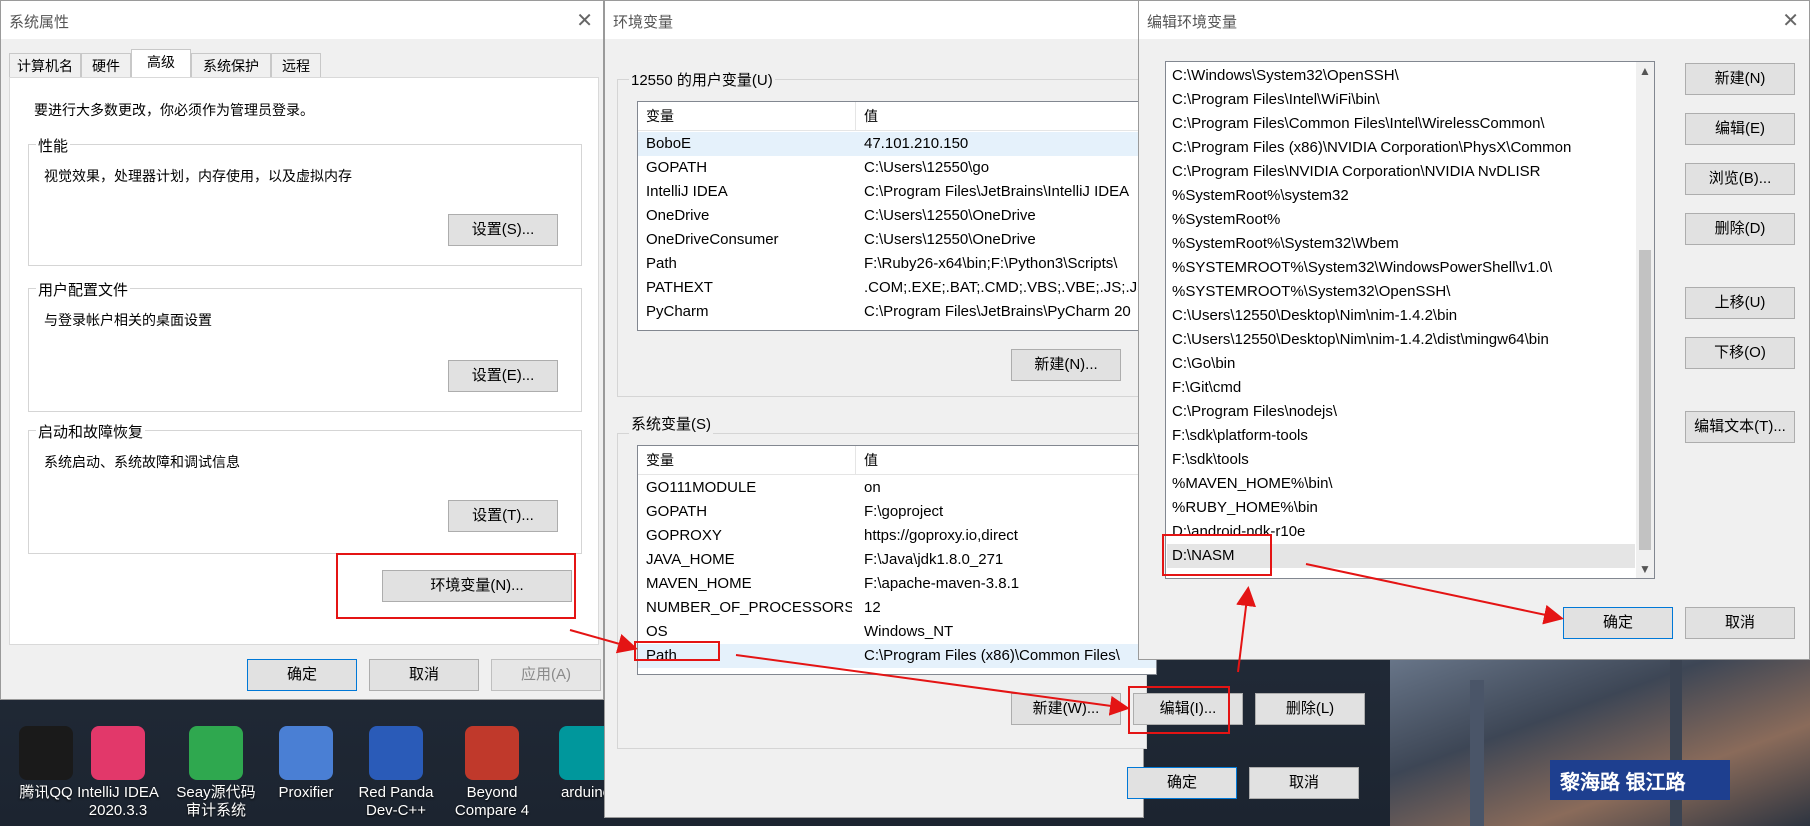 This screenshot has height=826, width=1810. What do you see at coordinates (603, 641) in the screenshot?
I see `arrow-to-path-row` at bounding box center [603, 641].